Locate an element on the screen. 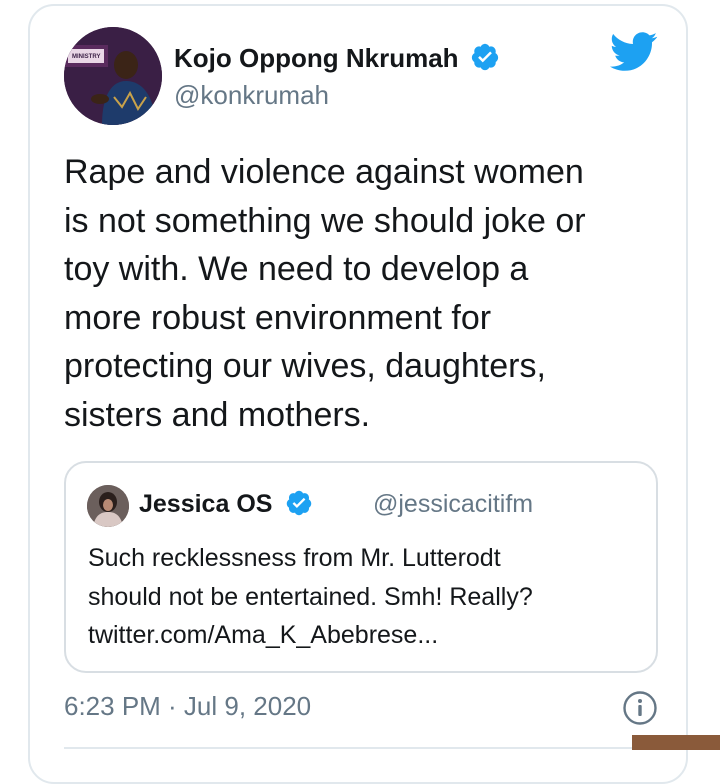 This screenshot has width=720, height=784. quoted-tweet-line: should not be entertained. Smh! Really? is located at coordinates (310, 596).